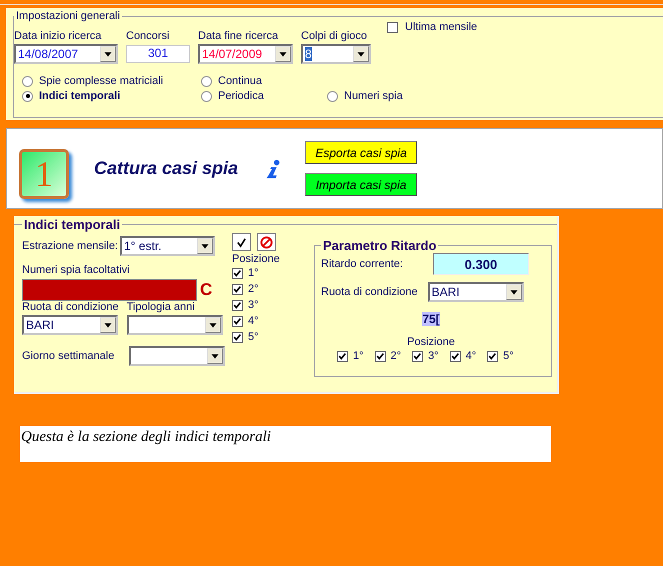  What do you see at coordinates (109, 290) in the screenshot?
I see `input-field` at bounding box center [109, 290].